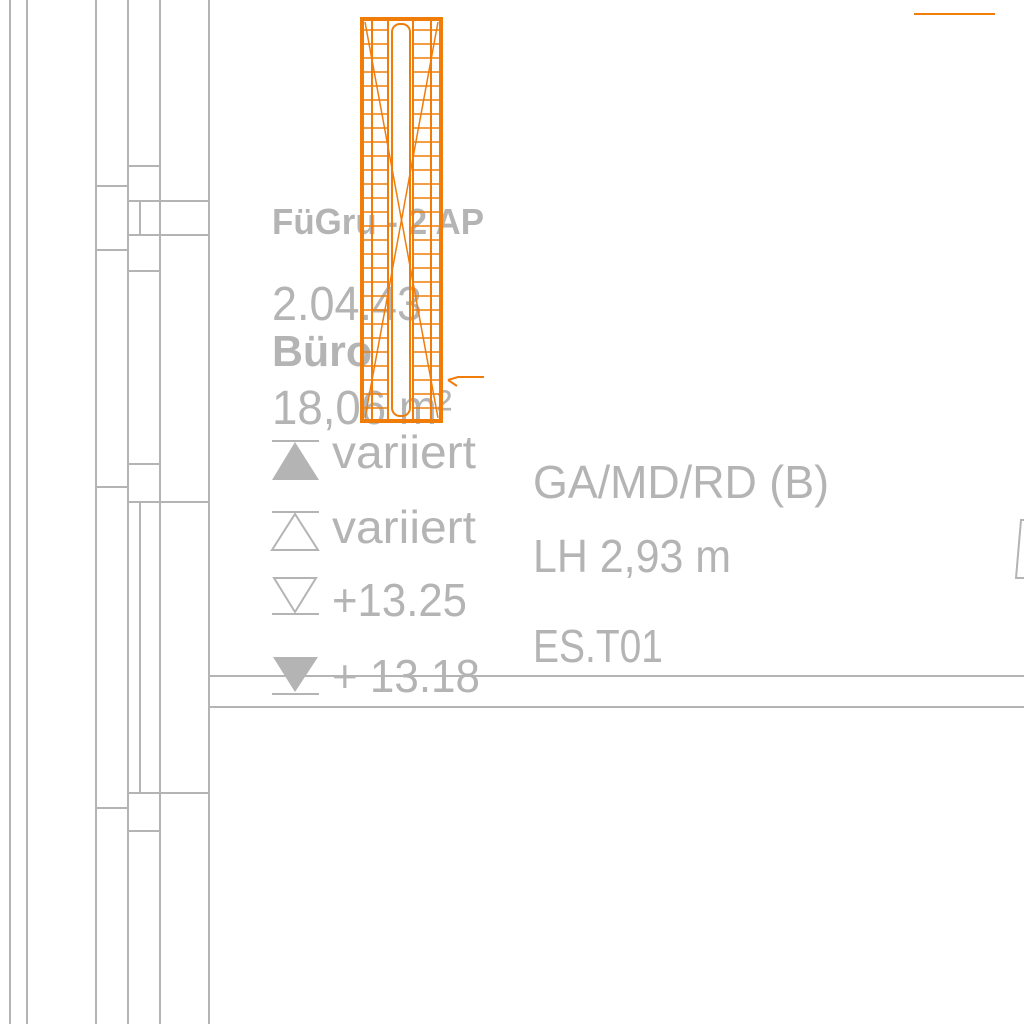  What do you see at coordinates (152, 498) in the screenshot?
I see `wall-window-details` at bounding box center [152, 498].